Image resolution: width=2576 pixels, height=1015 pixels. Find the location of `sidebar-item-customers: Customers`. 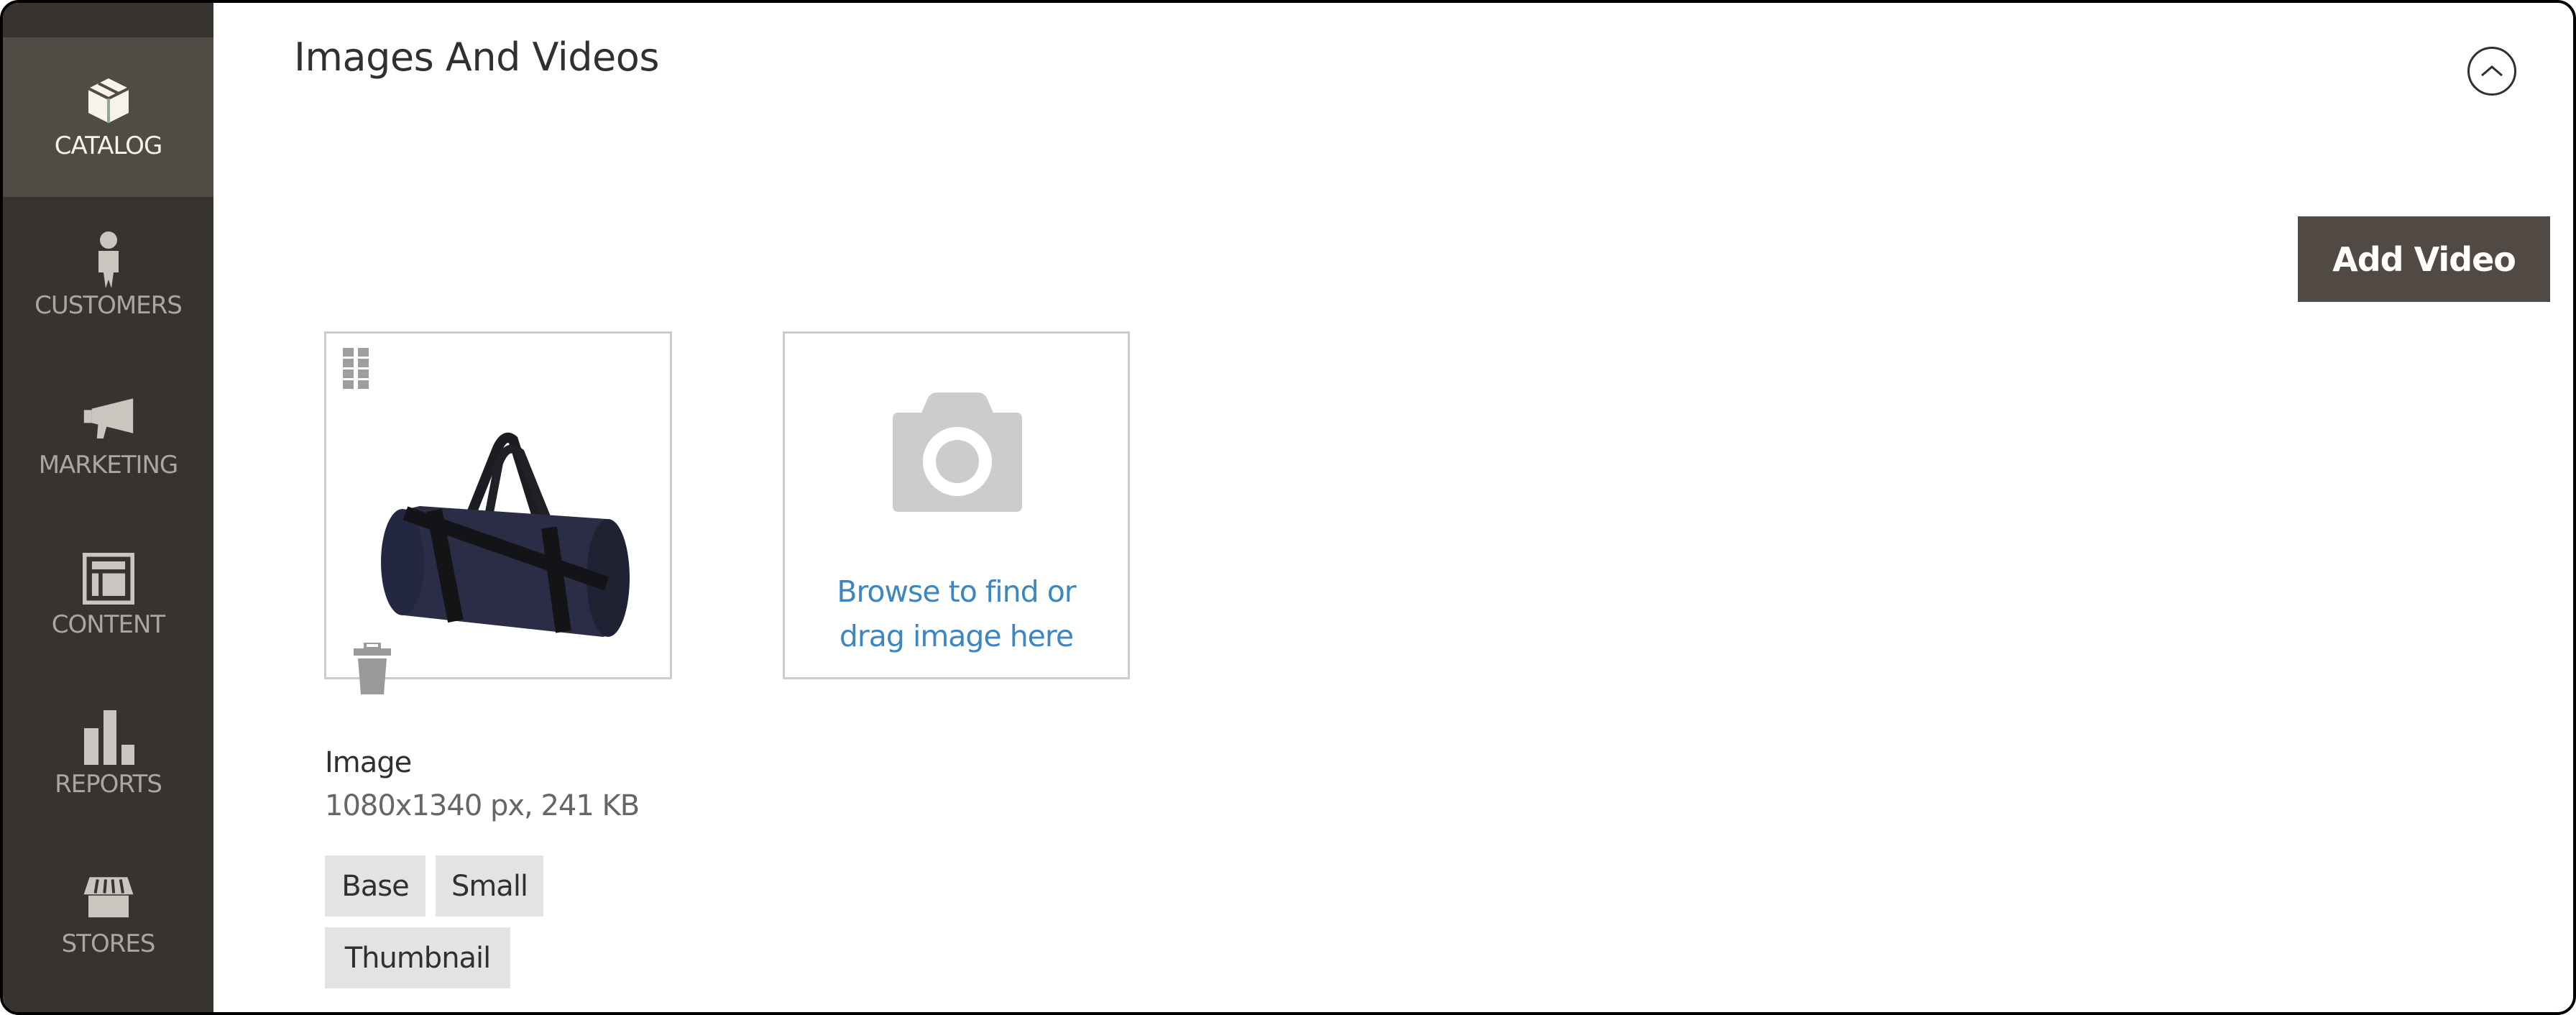

sidebar-item-customers: Customers is located at coordinates (108, 277).